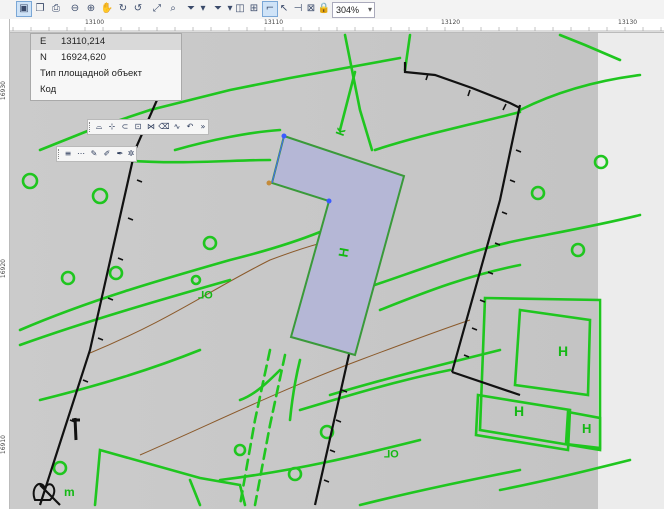 This screenshot has height=509, width=664. What do you see at coordinates (43, 57) in the screenshot?
I see `info-key: N` at bounding box center [43, 57].